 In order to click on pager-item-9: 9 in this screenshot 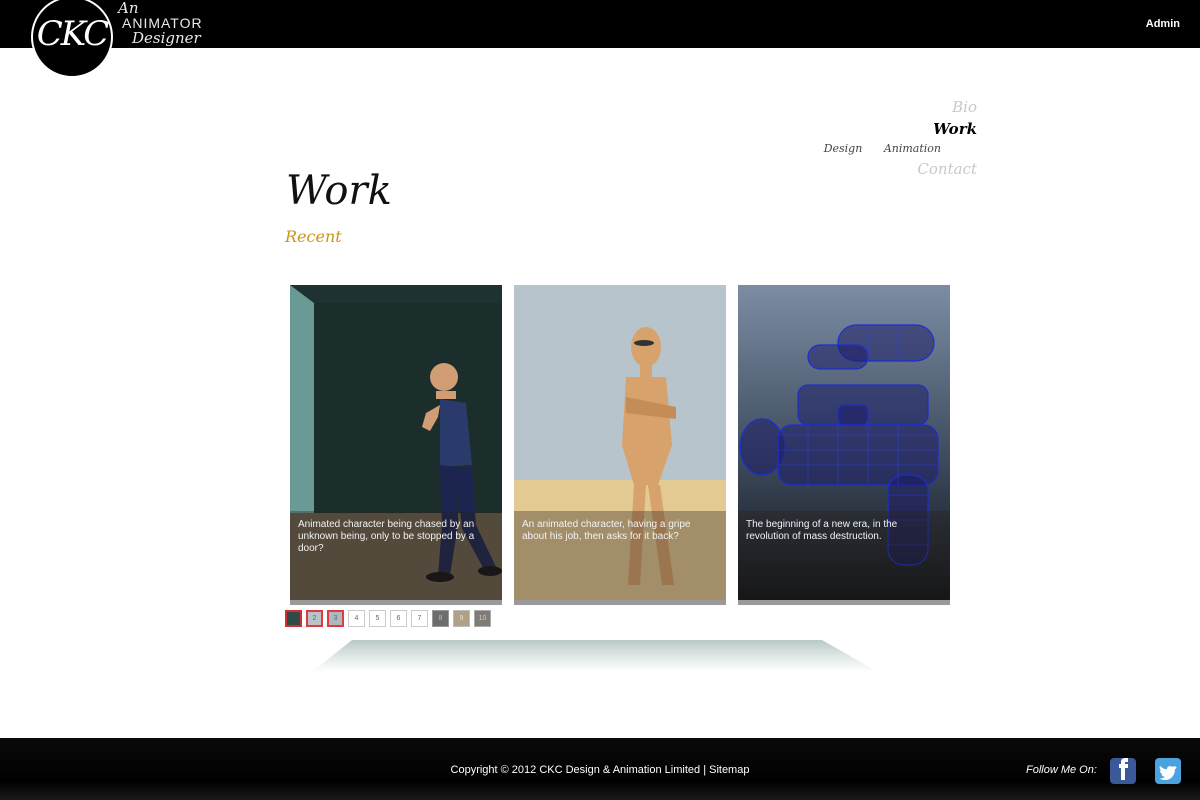, I will do `click(461, 618)`.